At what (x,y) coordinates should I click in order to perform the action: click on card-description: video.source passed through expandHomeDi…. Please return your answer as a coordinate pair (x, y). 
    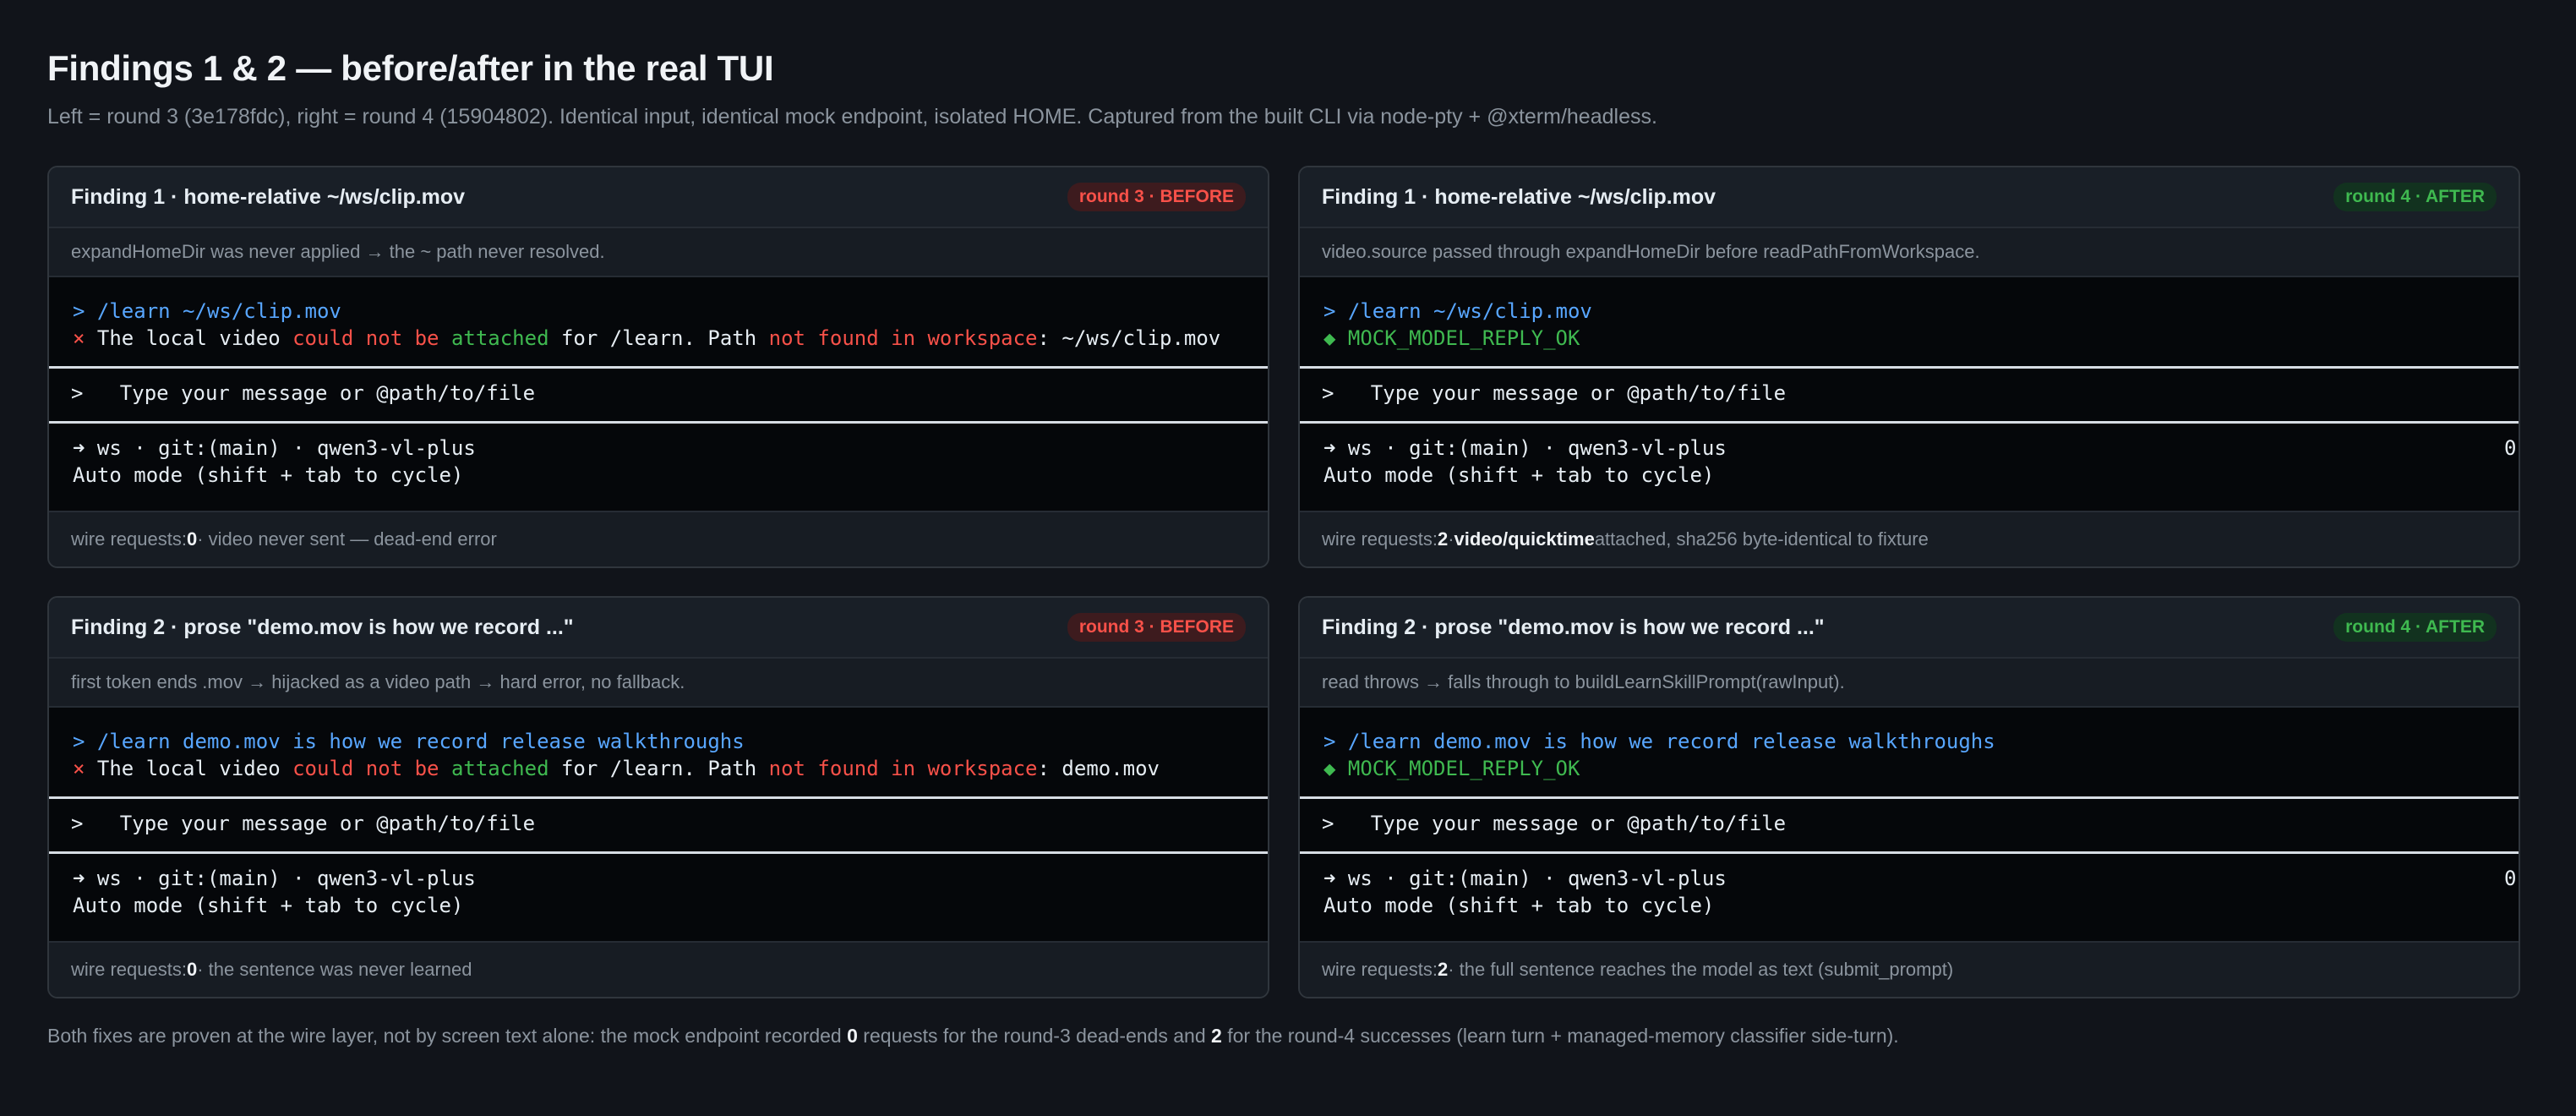
    Looking at the image, I should click on (1909, 253).